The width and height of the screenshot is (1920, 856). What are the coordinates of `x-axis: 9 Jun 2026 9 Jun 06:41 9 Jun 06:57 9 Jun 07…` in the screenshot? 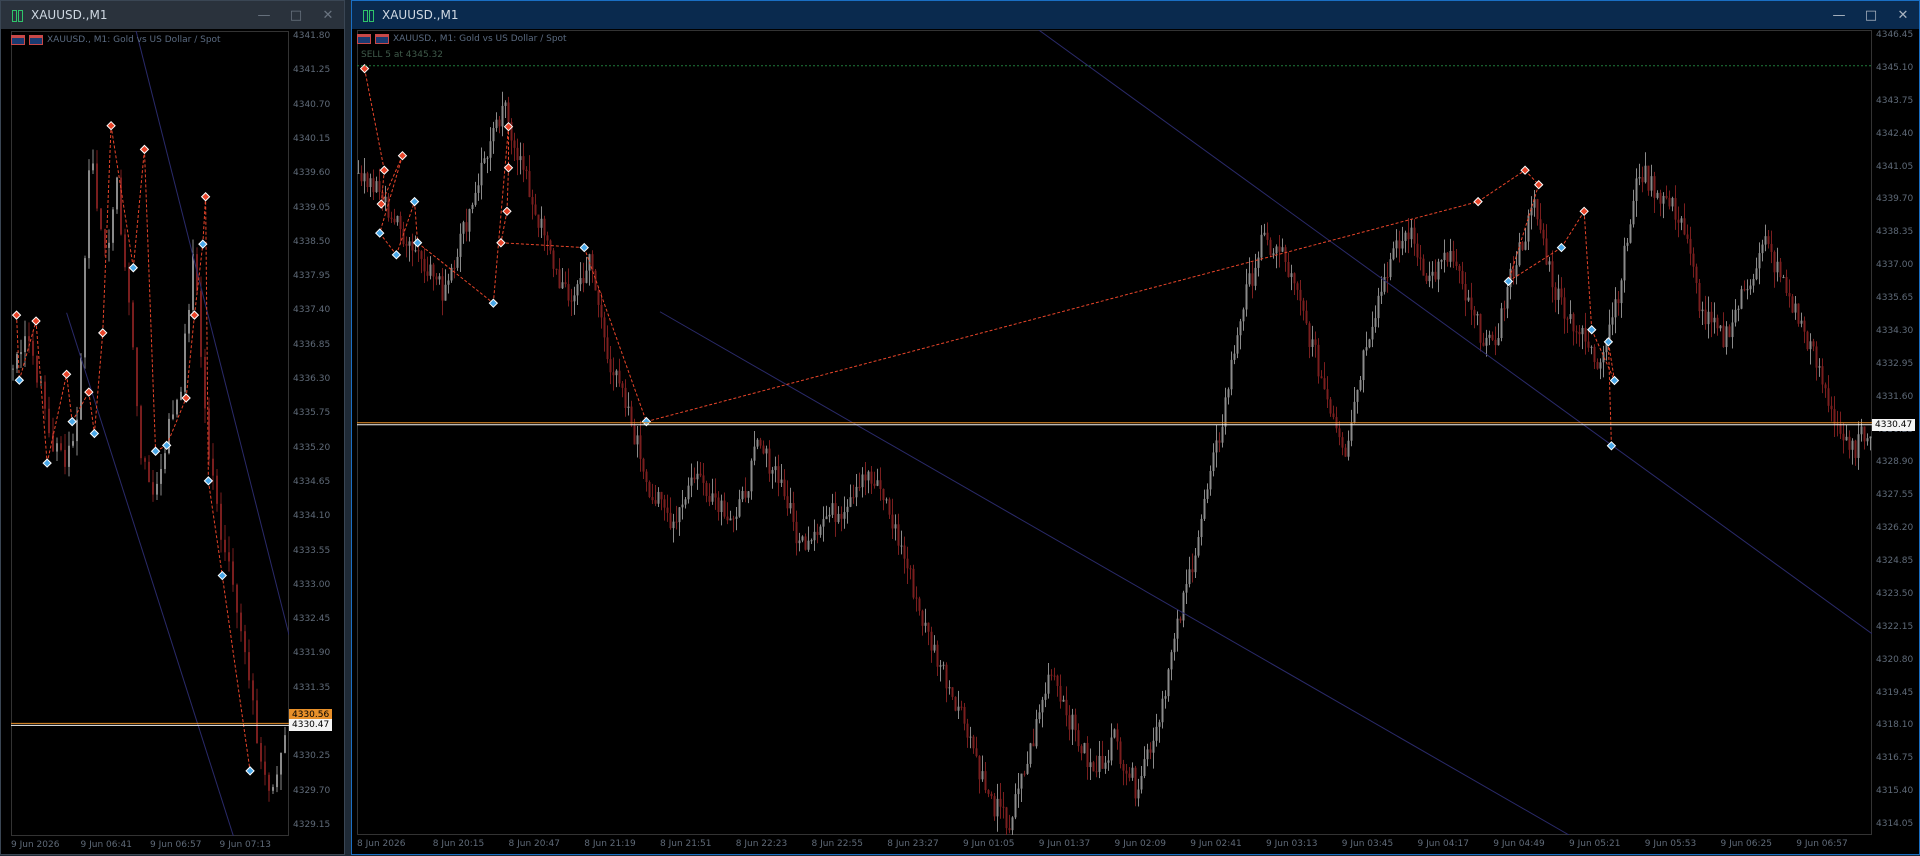 It's located at (150, 846).